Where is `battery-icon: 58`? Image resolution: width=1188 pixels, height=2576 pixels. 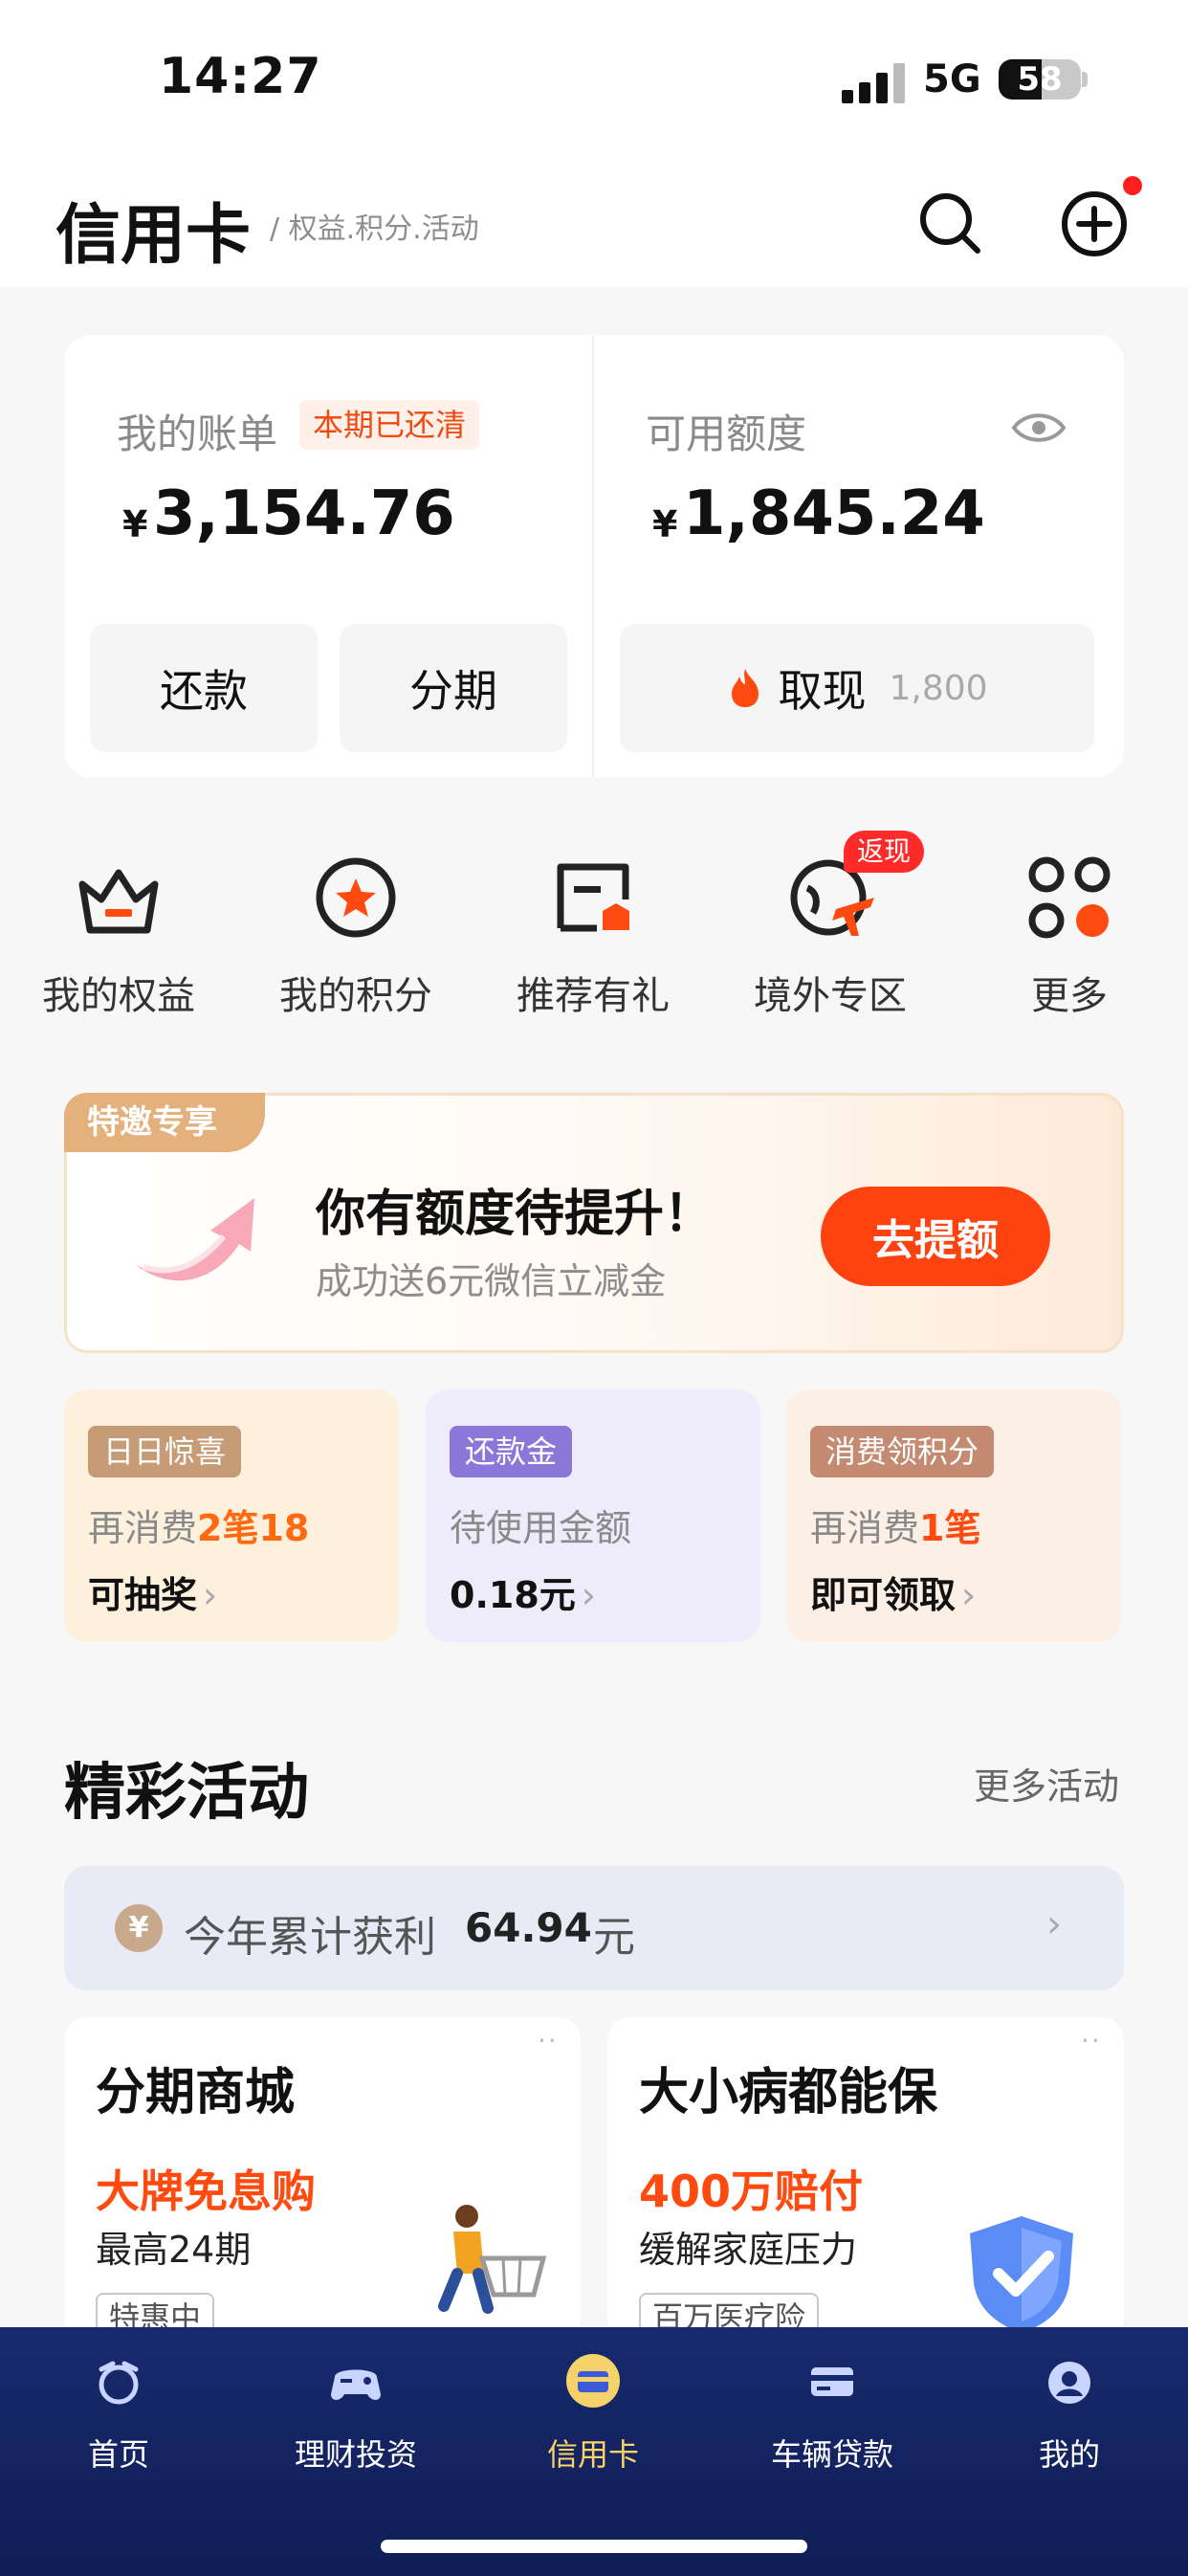
battery-icon: 58 is located at coordinates (1040, 79).